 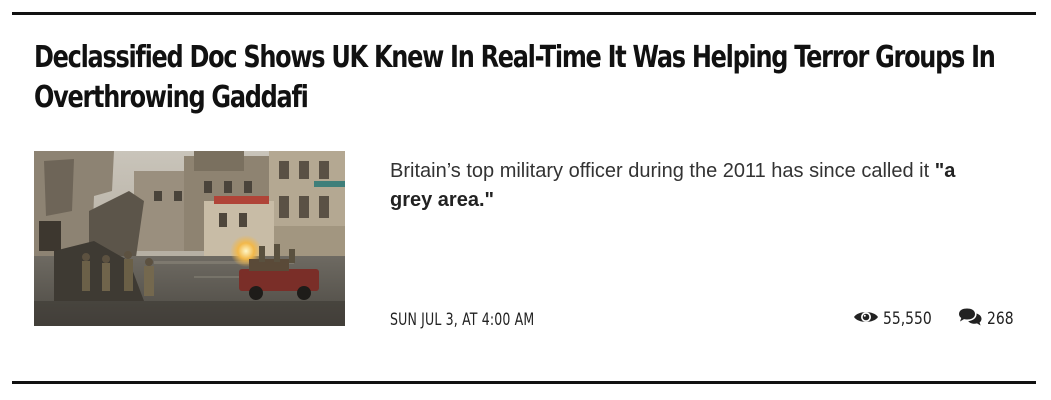 What do you see at coordinates (907, 319) in the screenshot?
I see `views-count: 55,550` at bounding box center [907, 319].